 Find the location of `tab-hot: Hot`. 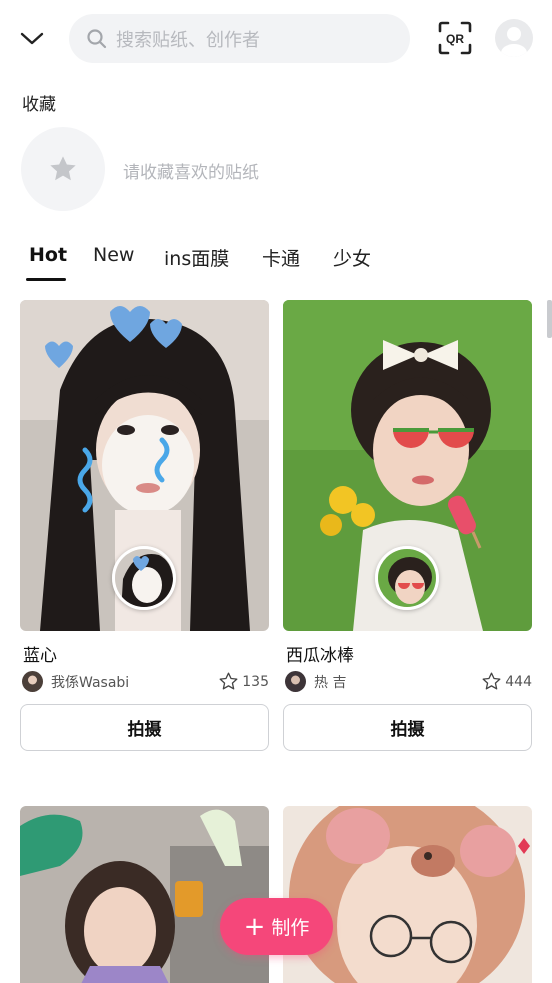

tab-hot: Hot is located at coordinates (48, 255).